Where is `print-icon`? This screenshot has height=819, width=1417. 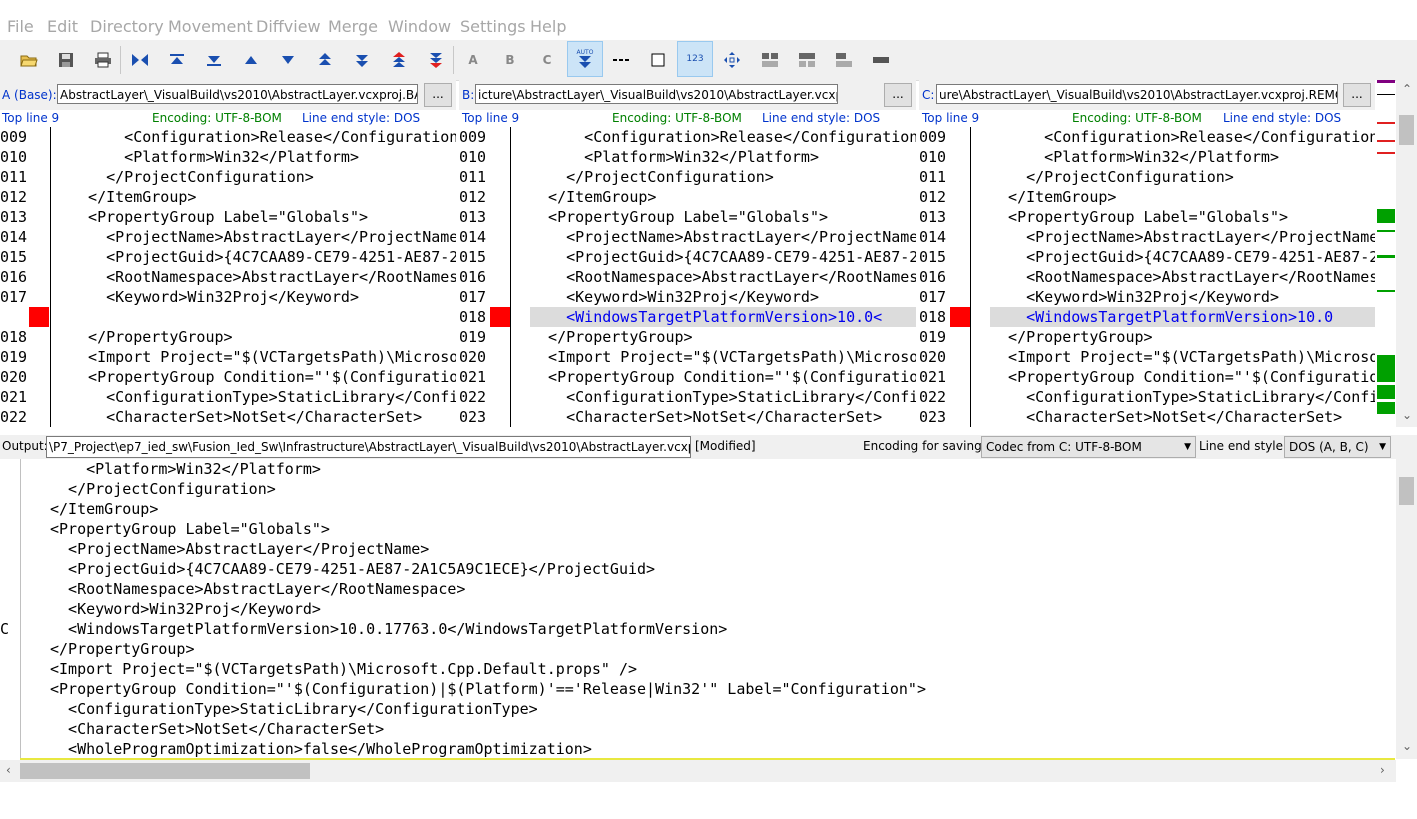 print-icon is located at coordinates (103, 60).